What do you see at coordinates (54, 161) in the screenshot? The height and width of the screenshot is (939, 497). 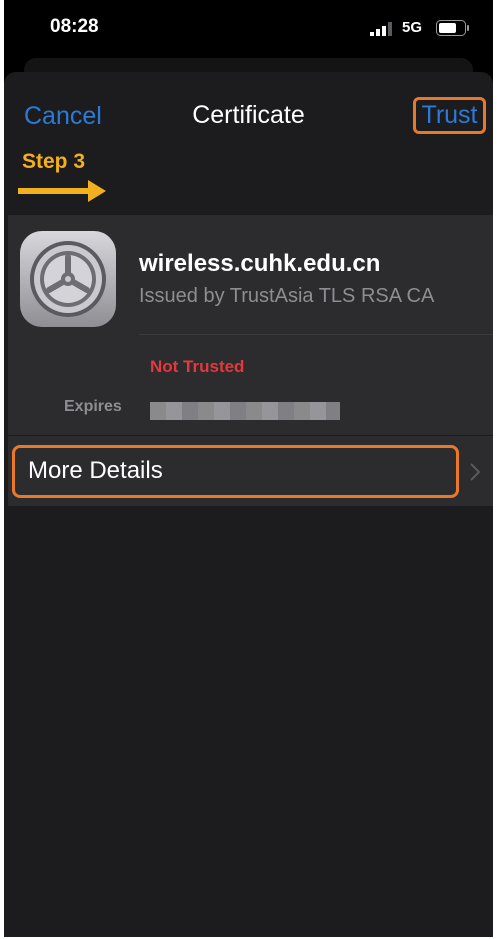 I see `step-annotation: Step 3` at bounding box center [54, 161].